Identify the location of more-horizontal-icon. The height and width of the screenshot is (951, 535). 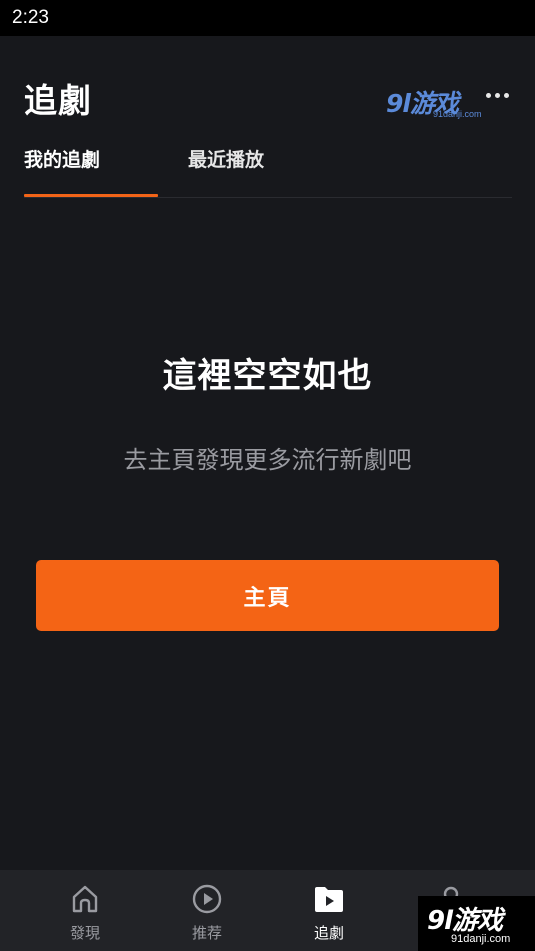
(488, 95).